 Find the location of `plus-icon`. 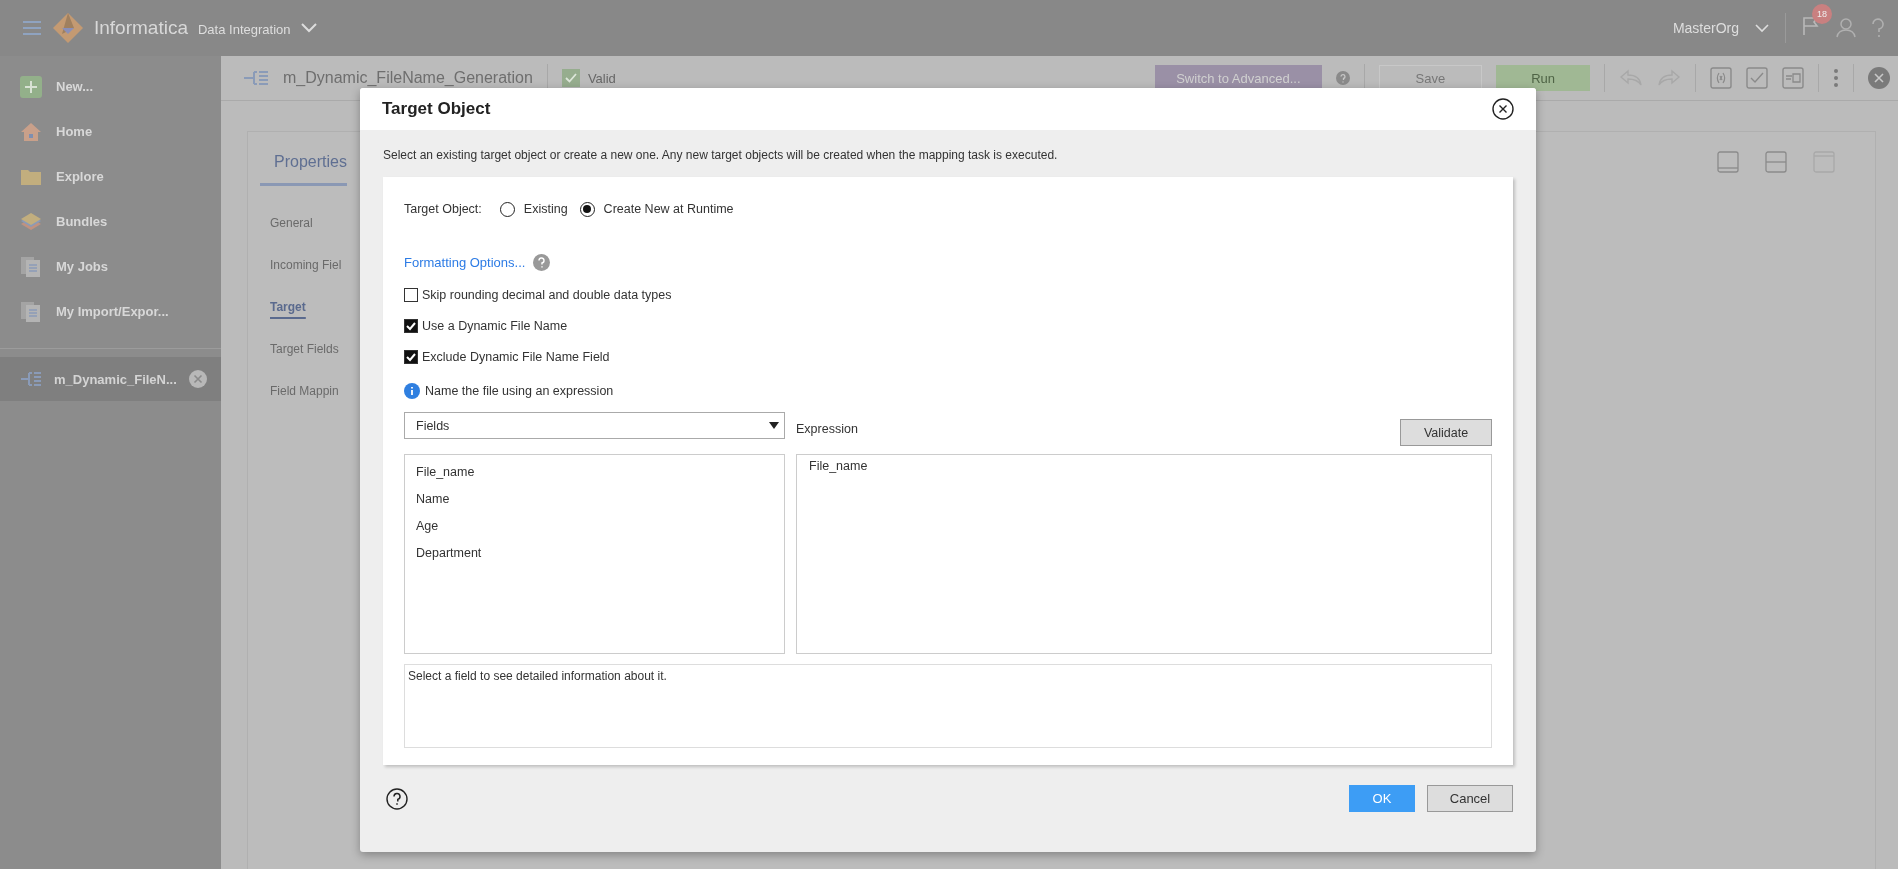

plus-icon is located at coordinates (31, 86).